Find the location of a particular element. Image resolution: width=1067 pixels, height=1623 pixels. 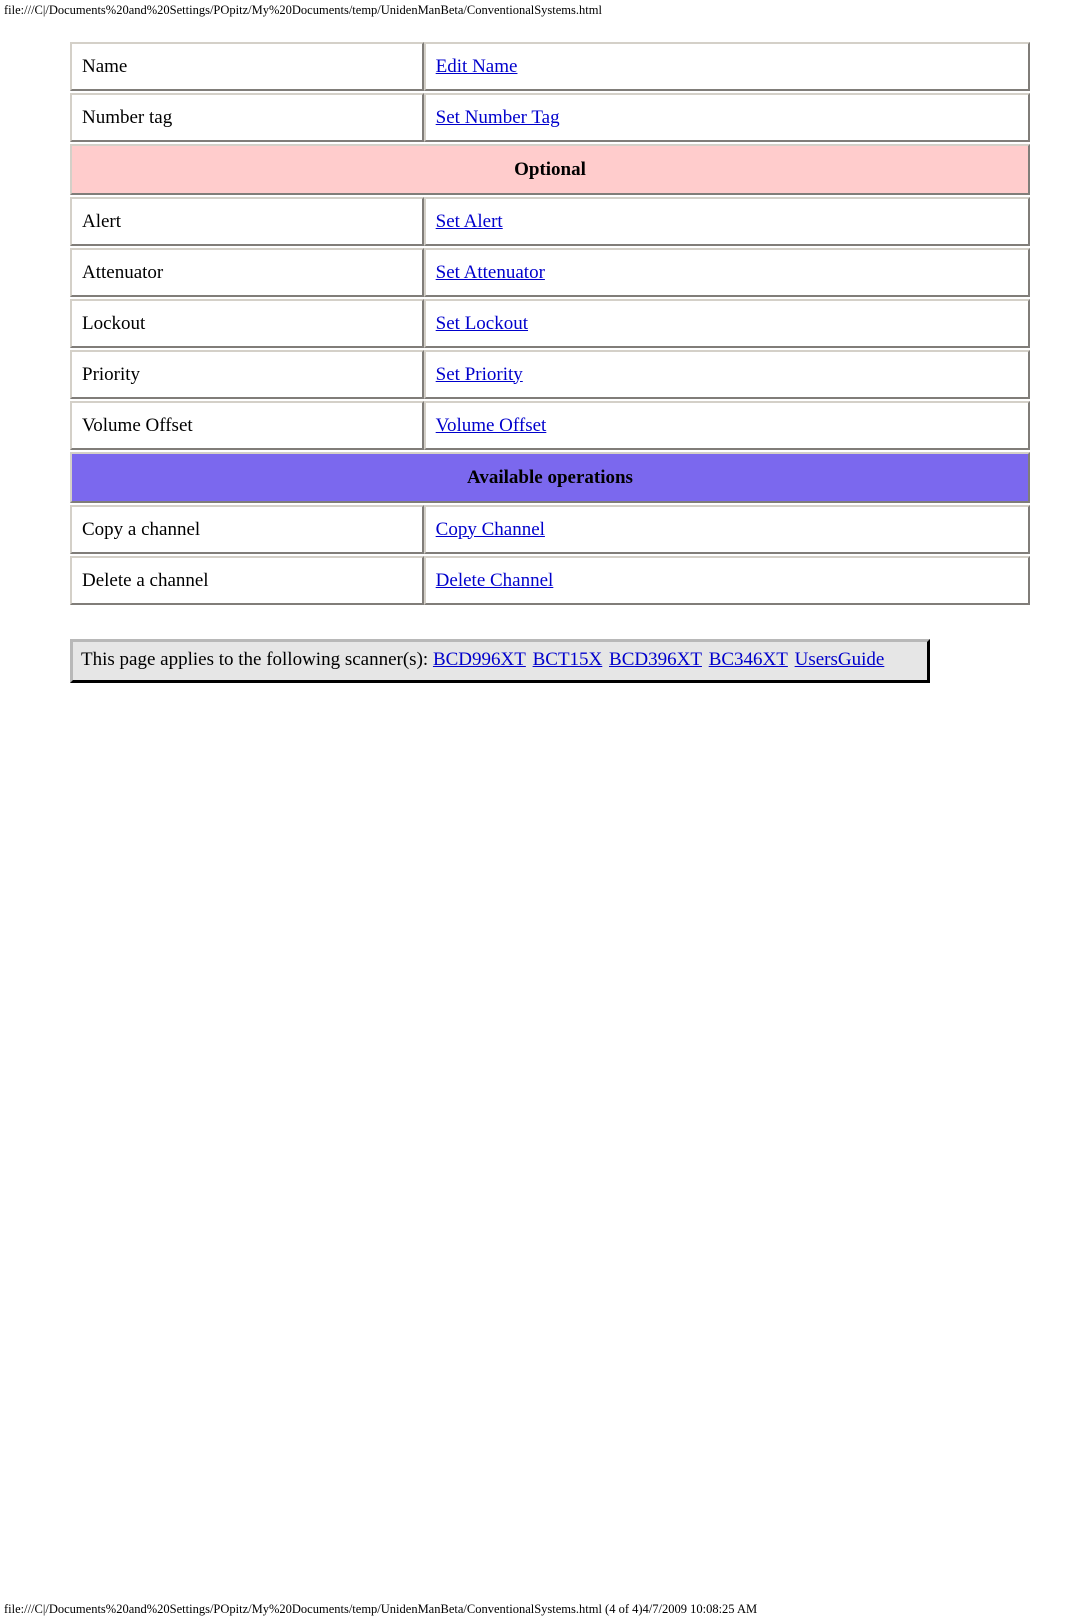

scanner-link: BCD396XT is located at coordinates (655, 659).